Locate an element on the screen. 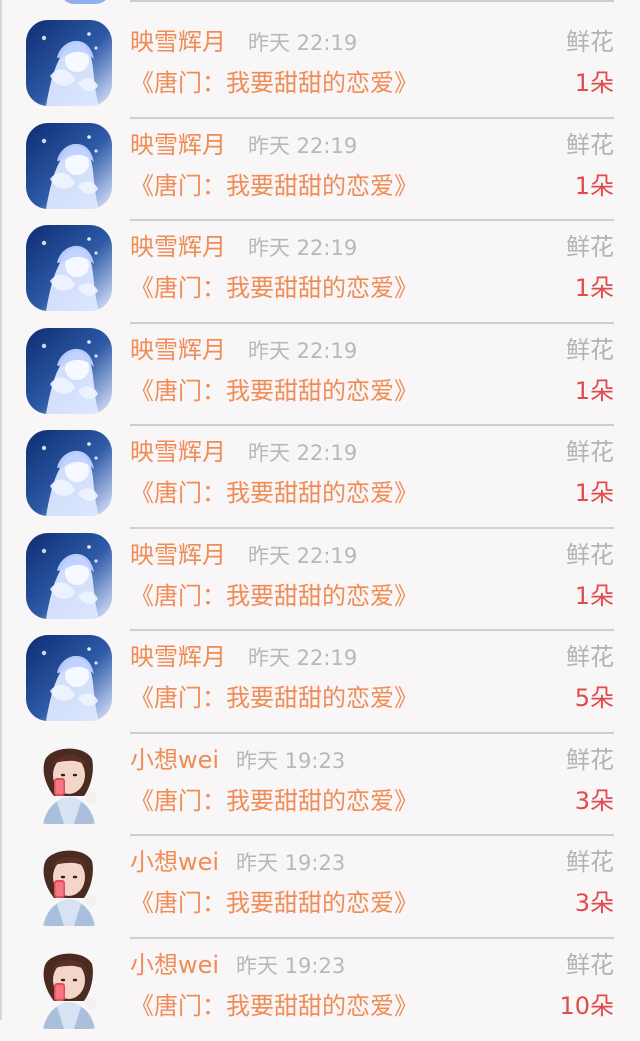 The image size is (640, 1041). previous-avatar-edge is located at coordinates (85, 2).